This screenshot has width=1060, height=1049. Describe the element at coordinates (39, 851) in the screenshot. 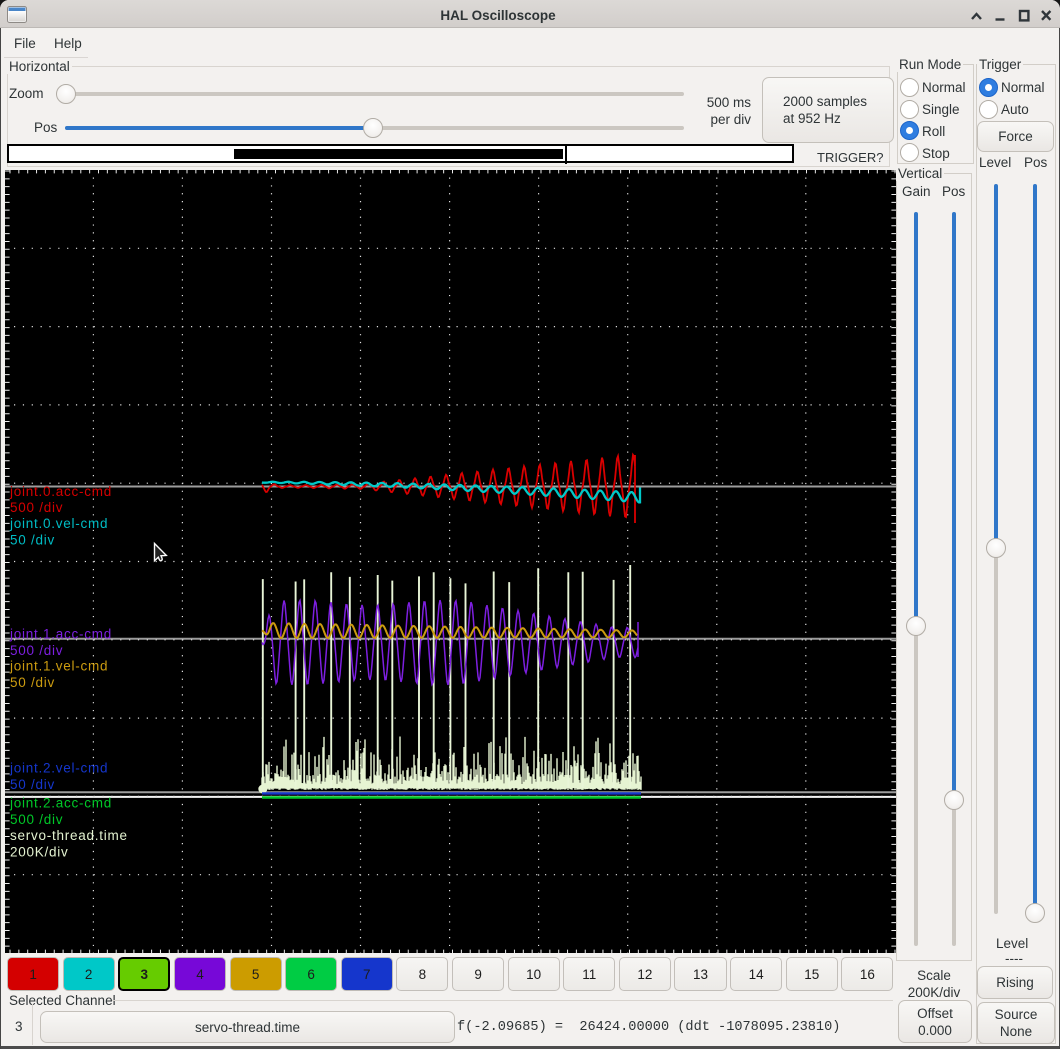

I see `svg-text: 200K/div` at that location.